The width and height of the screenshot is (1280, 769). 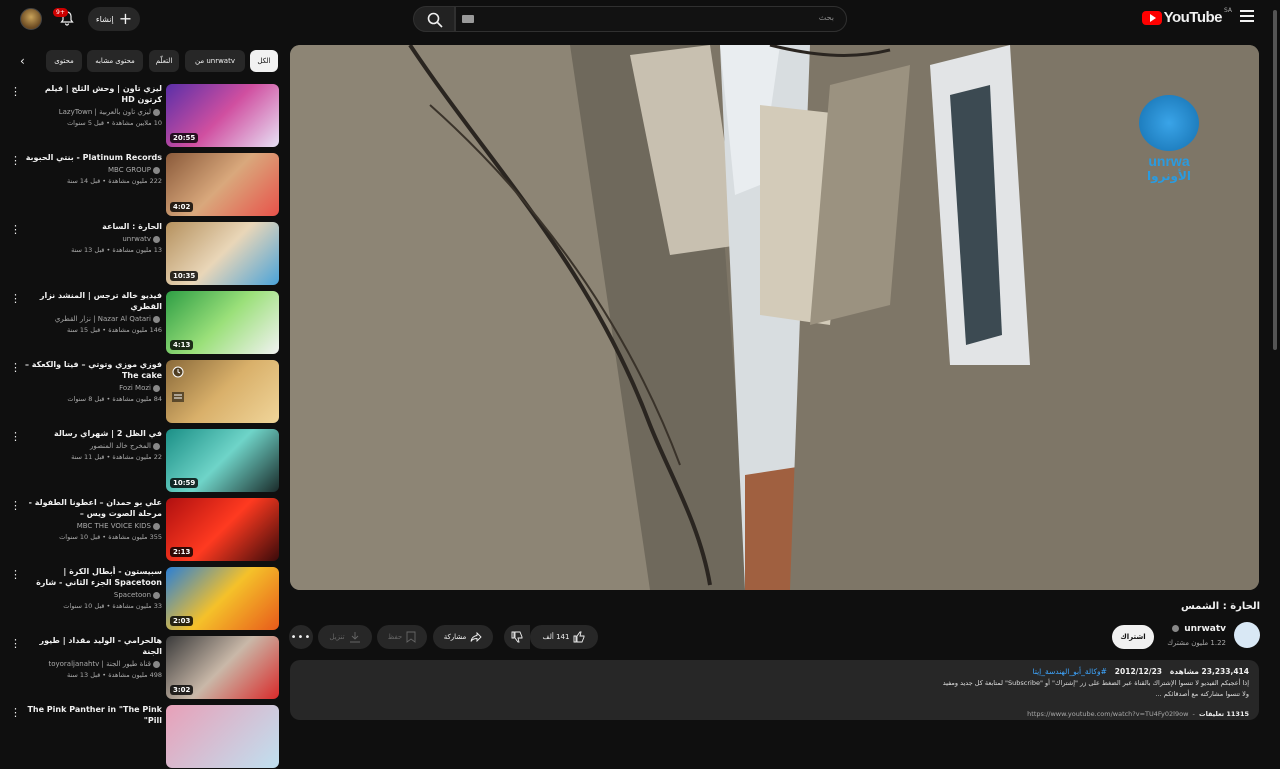 What do you see at coordinates (1275, 180) in the screenshot?
I see `scrollbar` at bounding box center [1275, 180].